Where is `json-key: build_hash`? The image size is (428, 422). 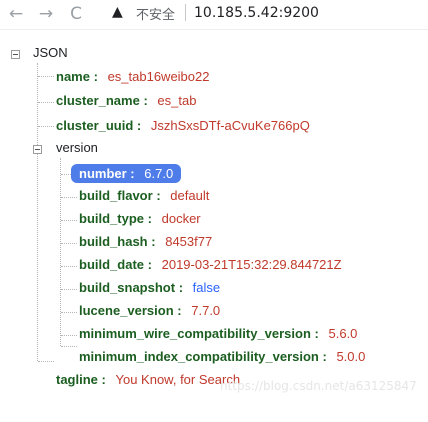
json-key: build_hash is located at coordinates (113, 241).